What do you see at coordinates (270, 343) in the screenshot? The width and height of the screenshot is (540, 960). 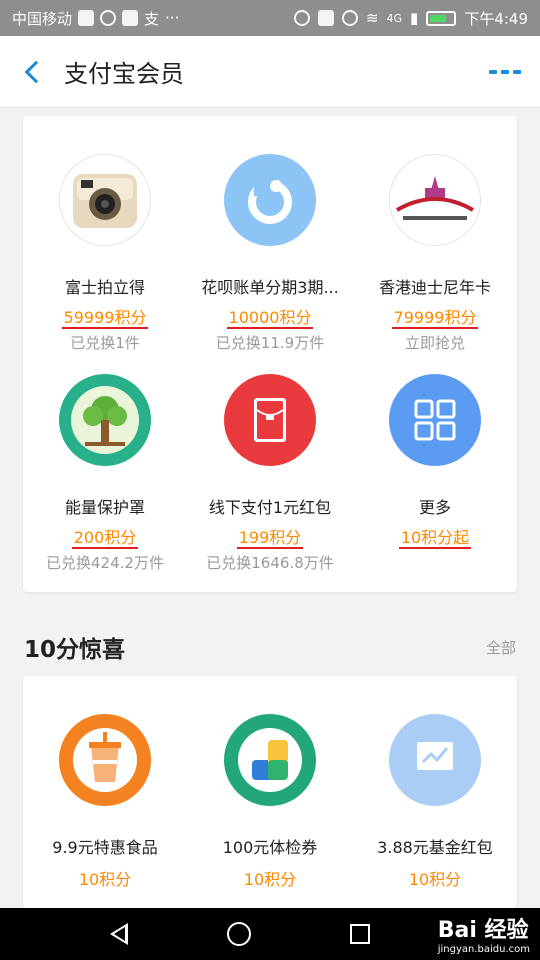 I see `reward-status: 已兑换11.9万件` at bounding box center [270, 343].